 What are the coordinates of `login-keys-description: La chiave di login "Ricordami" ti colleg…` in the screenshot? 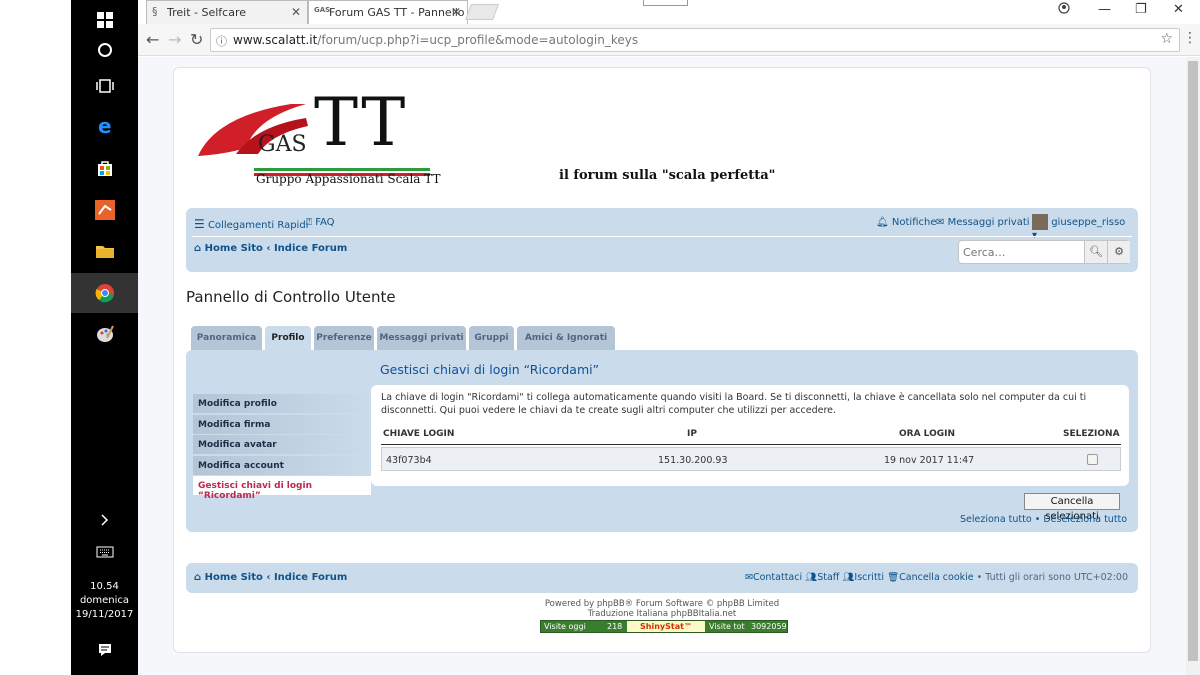 It's located at (734, 404).